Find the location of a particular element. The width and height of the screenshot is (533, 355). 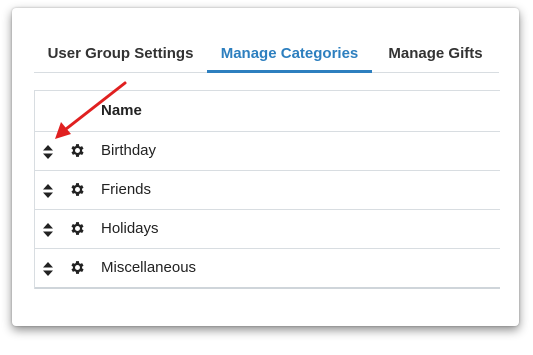

category-name: Birthday is located at coordinates (129, 150).